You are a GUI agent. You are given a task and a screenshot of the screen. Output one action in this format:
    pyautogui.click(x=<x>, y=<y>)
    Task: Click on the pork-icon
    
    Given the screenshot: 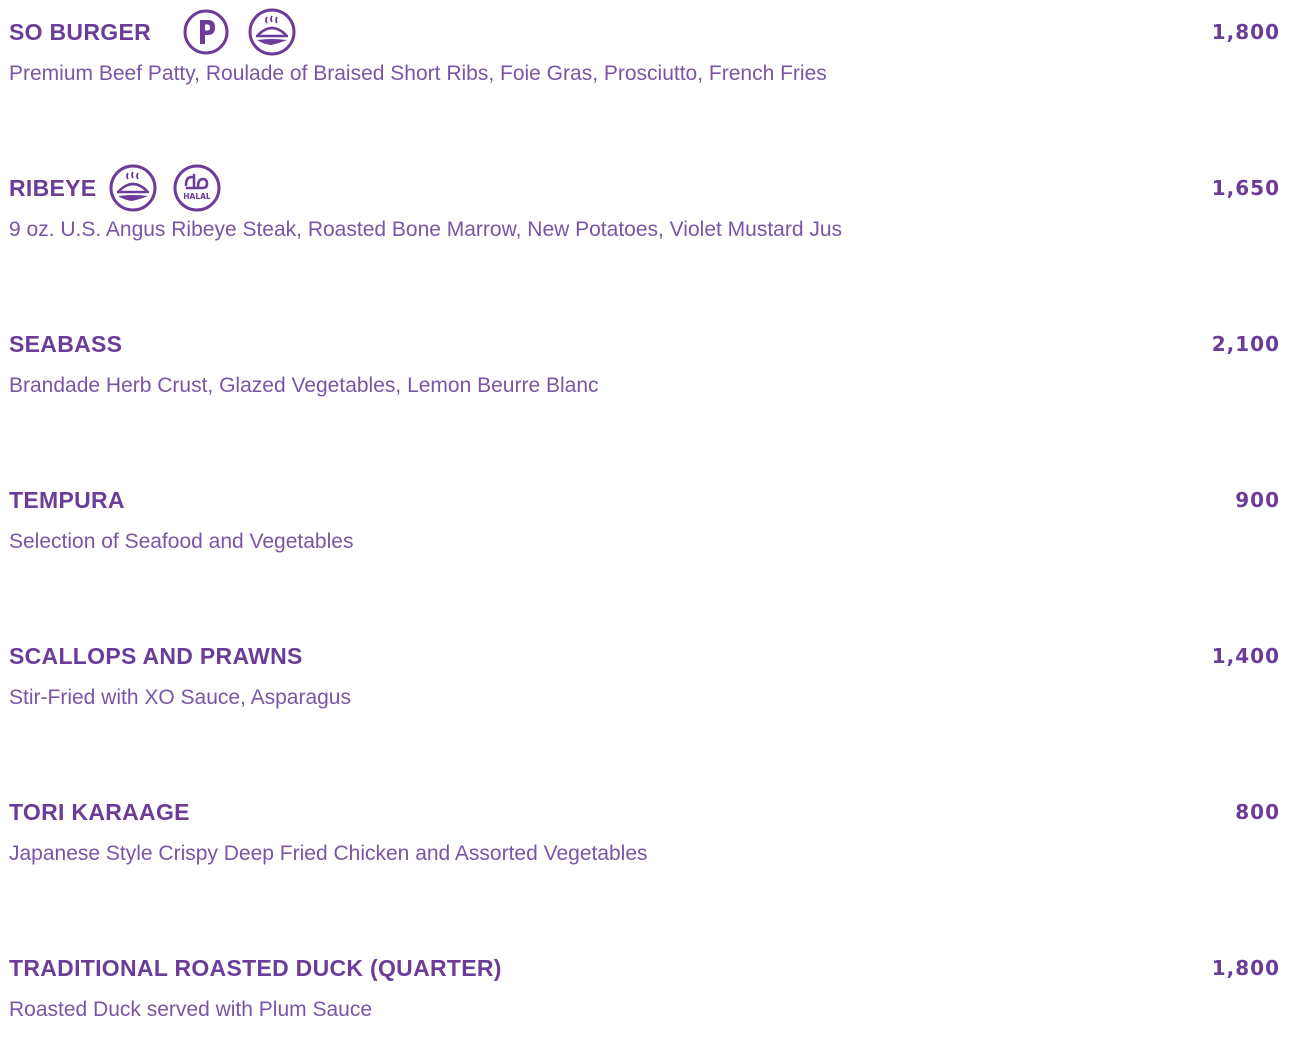 What is the action you would take?
    pyautogui.click(x=206, y=32)
    